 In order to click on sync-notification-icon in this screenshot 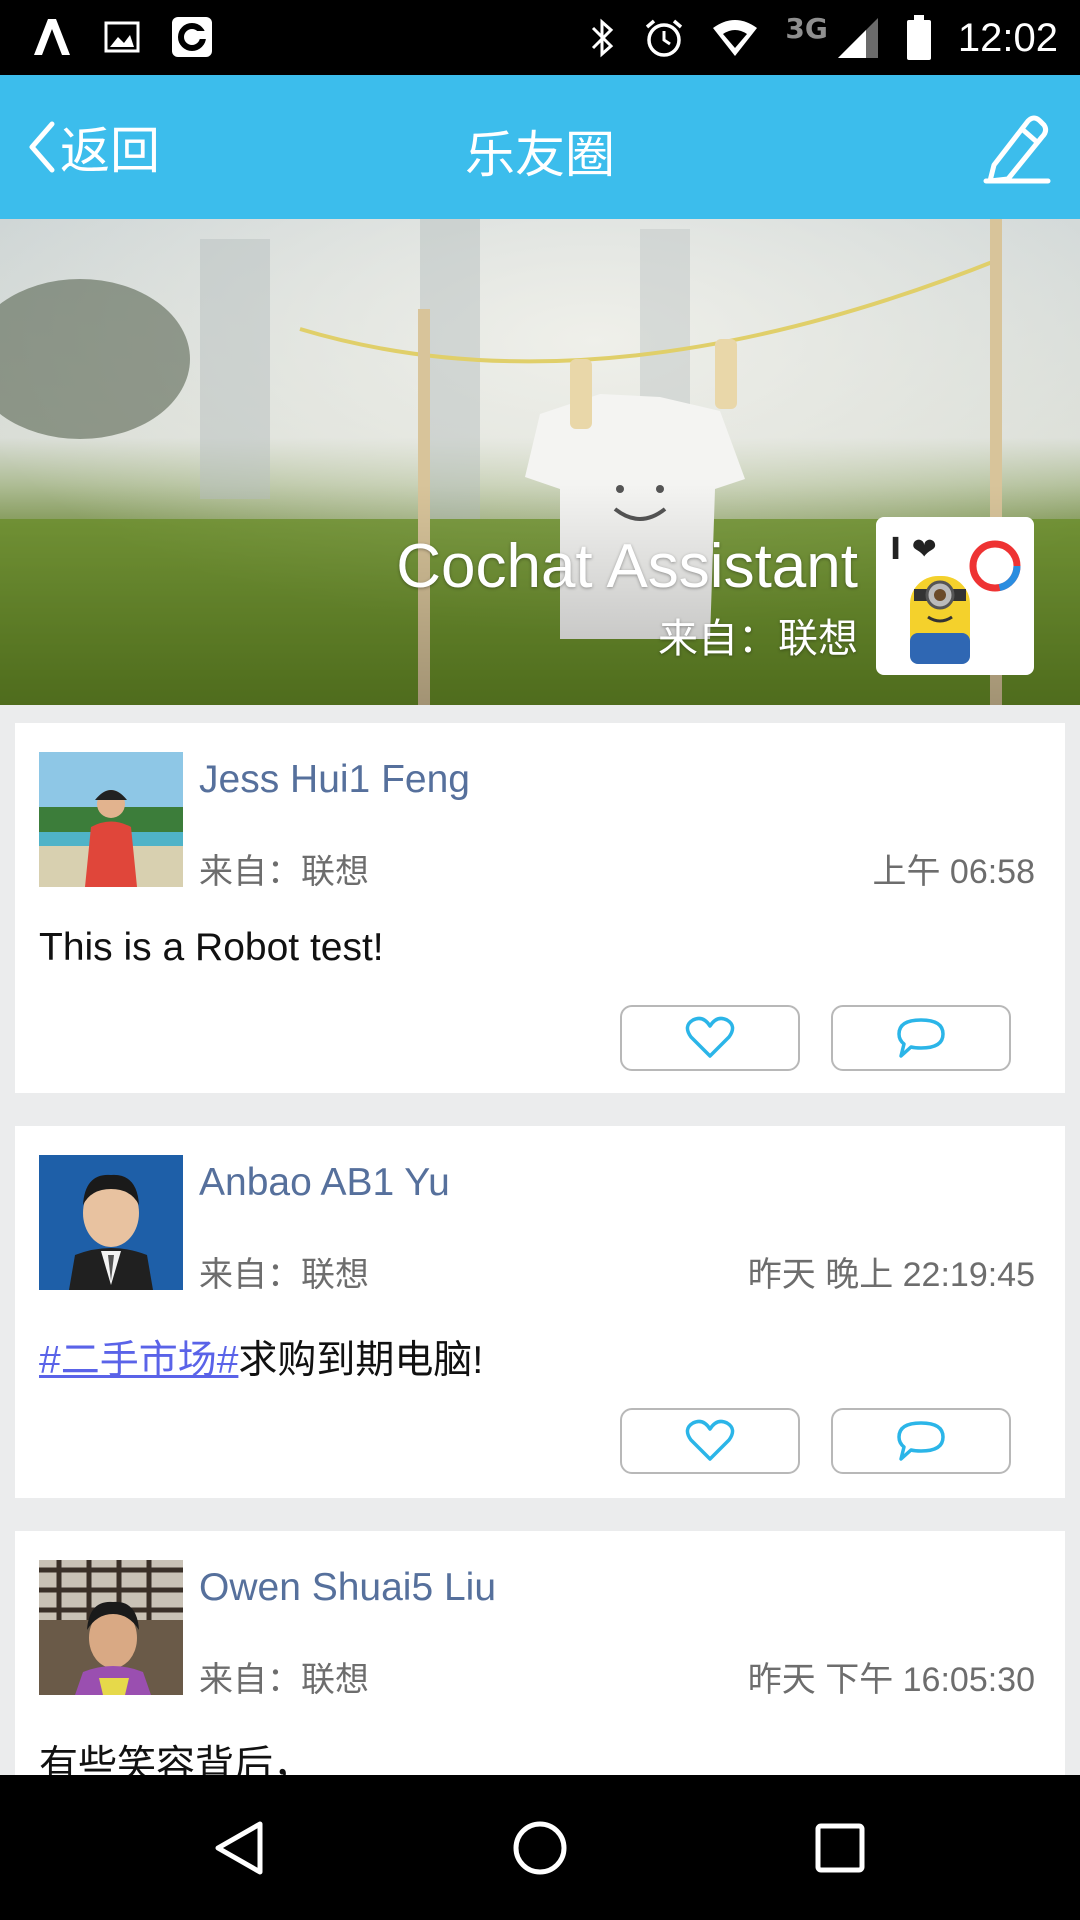, I will do `click(192, 37)`.